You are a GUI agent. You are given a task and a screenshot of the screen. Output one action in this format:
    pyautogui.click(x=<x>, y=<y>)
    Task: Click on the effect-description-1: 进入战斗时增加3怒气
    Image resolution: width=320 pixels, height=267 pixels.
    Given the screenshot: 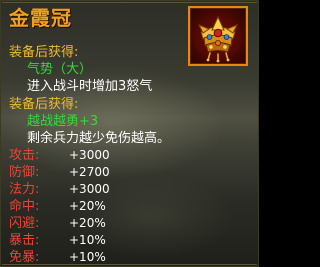 What is the action you would take?
    pyautogui.click(x=90, y=86)
    